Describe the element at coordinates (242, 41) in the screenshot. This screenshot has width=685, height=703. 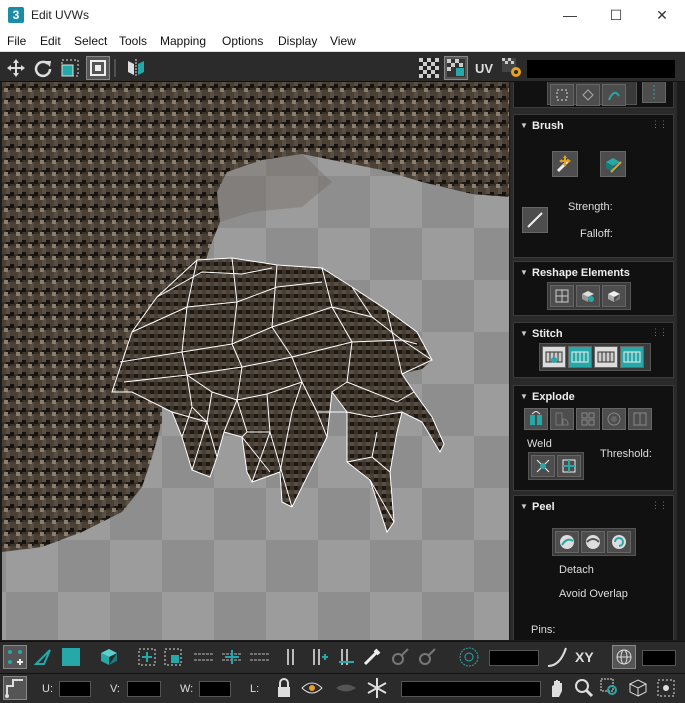
I see `menu-options: Options` at that location.